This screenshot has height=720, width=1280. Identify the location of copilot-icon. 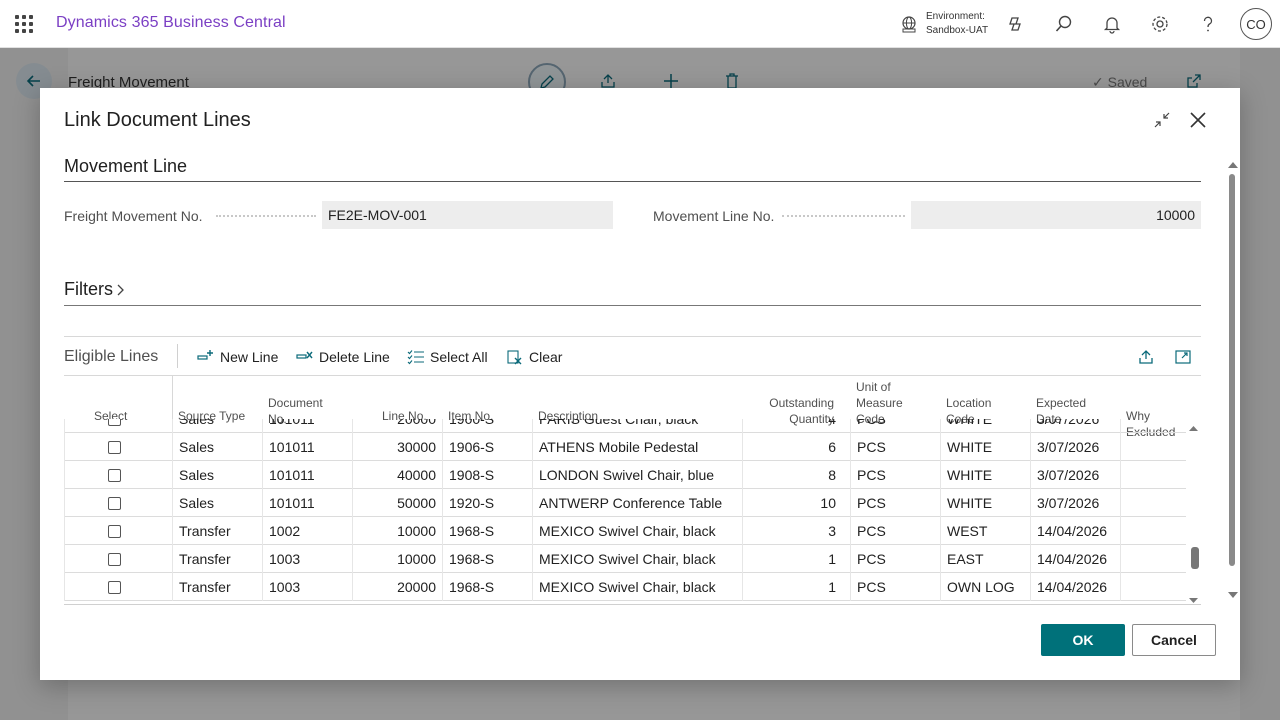
(1016, 24).